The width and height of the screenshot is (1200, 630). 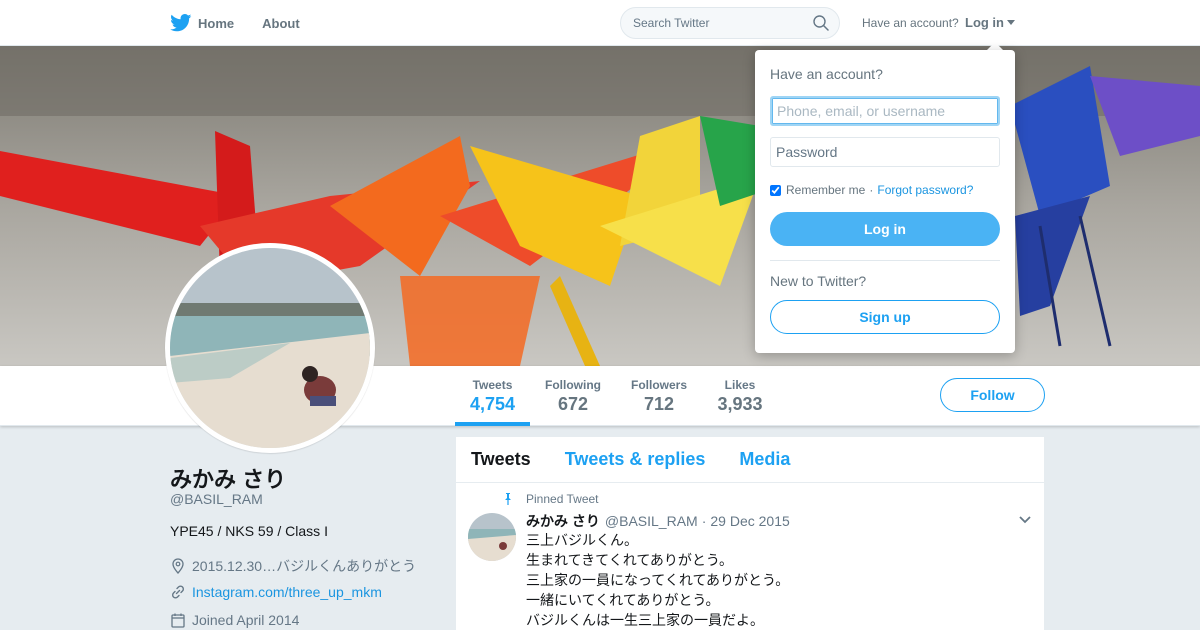 I want to click on stat-likes-value: 3,933, so click(x=740, y=404).